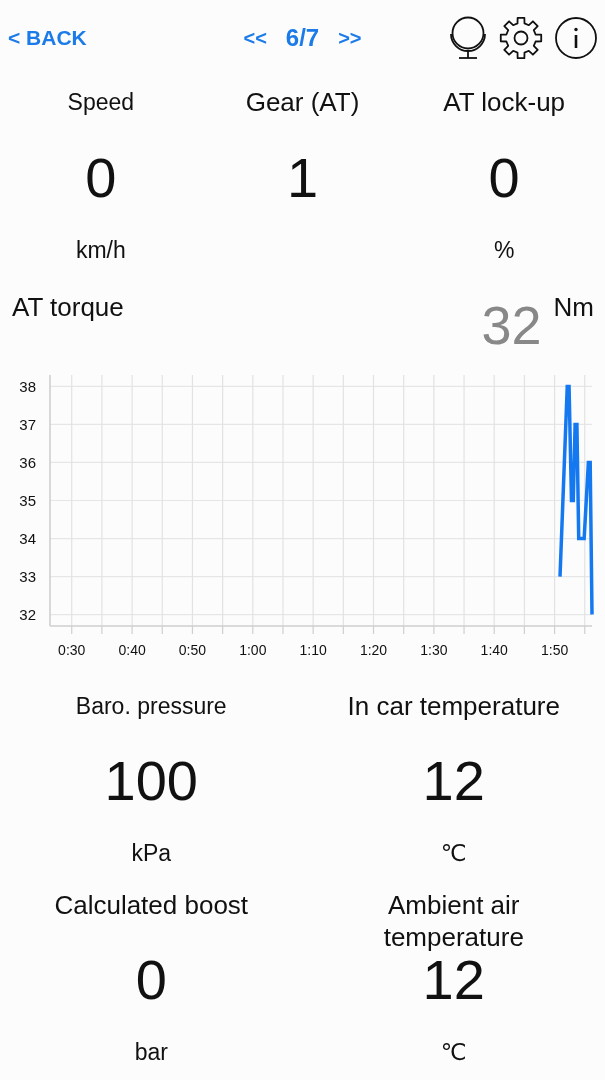 The image size is (605, 1080). Describe the element at coordinates (27, 424) in the screenshot. I see `y-axis-label: 37` at that location.